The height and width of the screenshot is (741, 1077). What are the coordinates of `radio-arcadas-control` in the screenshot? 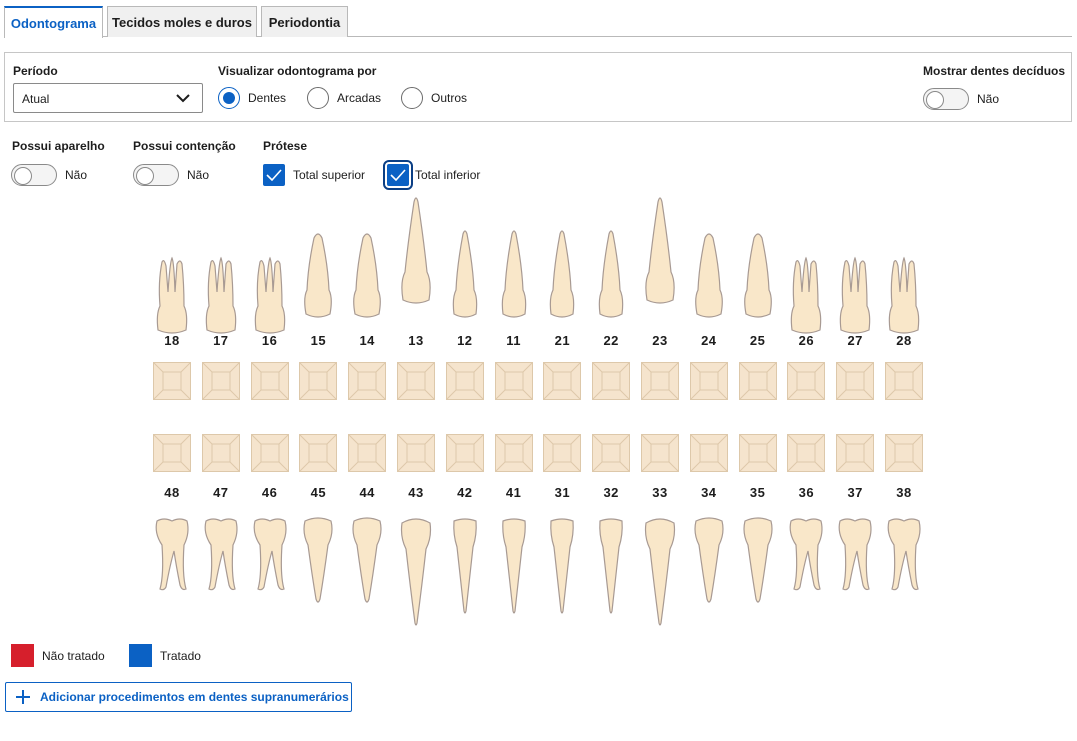 It's located at (318, 98).